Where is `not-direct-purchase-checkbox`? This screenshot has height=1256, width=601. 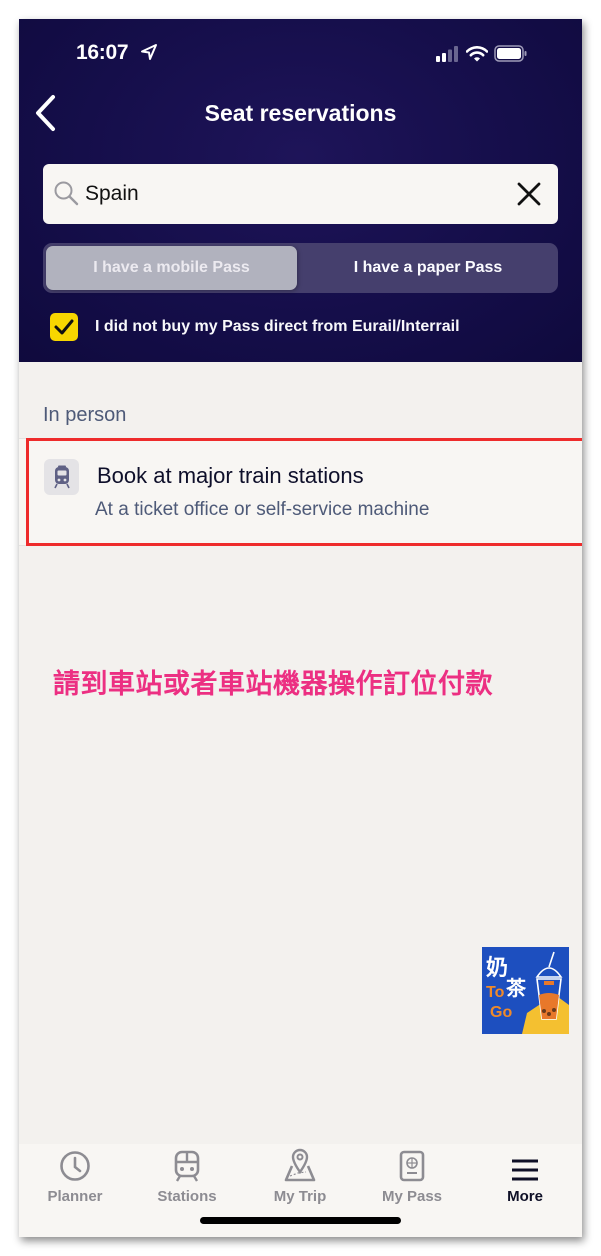 not-direct-purchase-checkbox is located at coordinates (64, 327).